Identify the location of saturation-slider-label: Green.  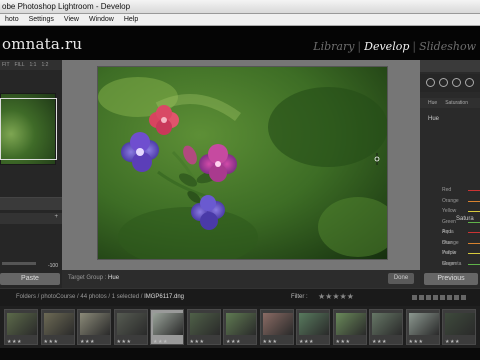
(449, 263).